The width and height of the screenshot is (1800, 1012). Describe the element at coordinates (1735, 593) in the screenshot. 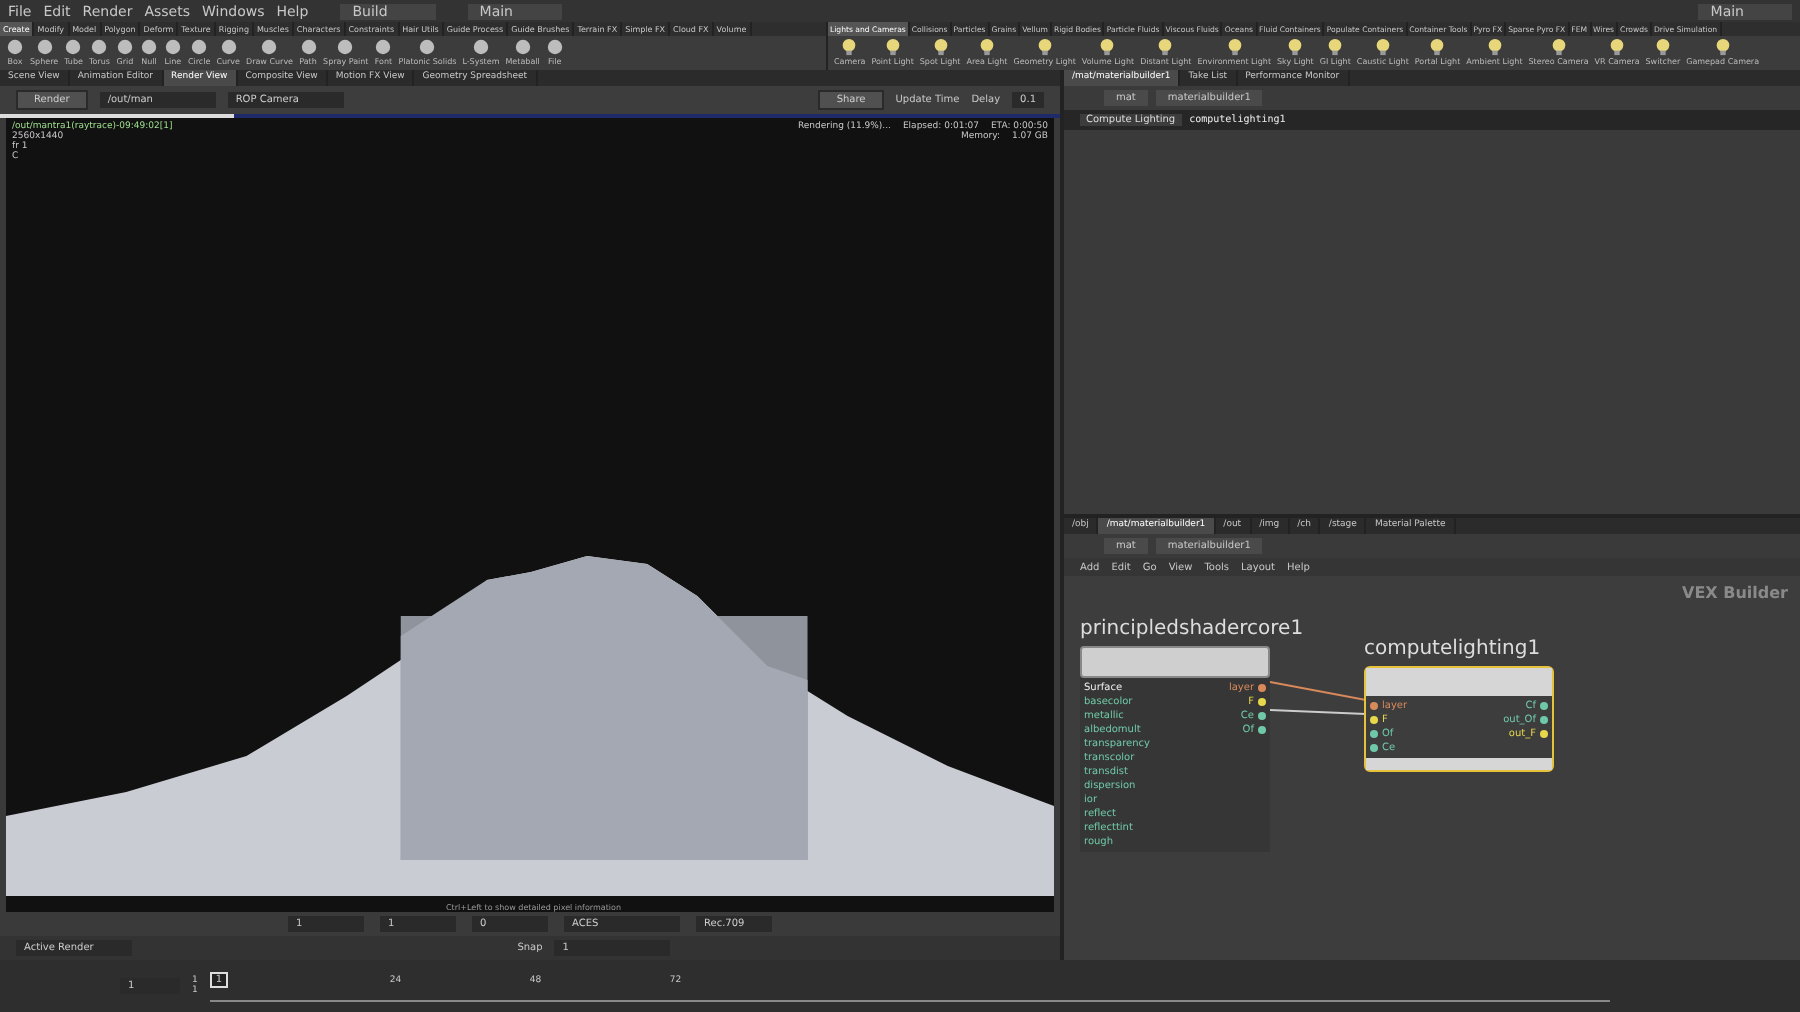

I see `context-label: VEX Builder` at that location.